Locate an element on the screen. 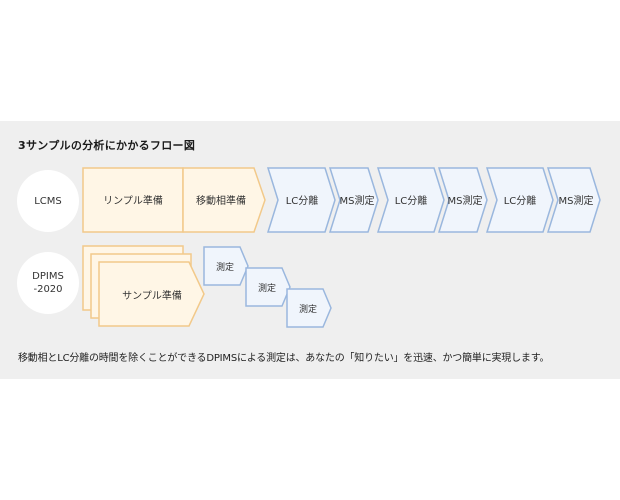 The width and height of the screenshot is (620, 500). dpims-prep-label: サンプル準備 is located at coordinates (152, 295).